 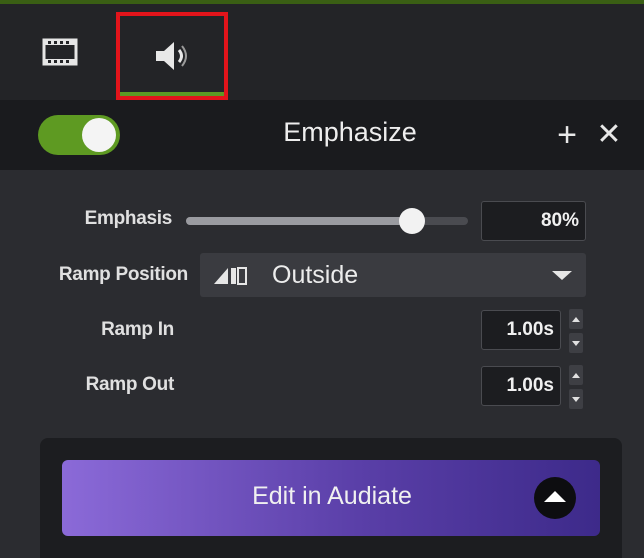 I want to click on emphasis-value-field: 80%, so click(x=533, y=221).